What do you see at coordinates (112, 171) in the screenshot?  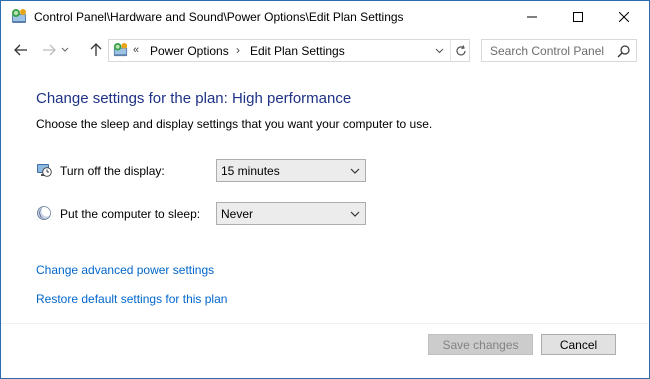 I see `display-timeout-label: Turn off the display:` at bounding box center [112, 171].